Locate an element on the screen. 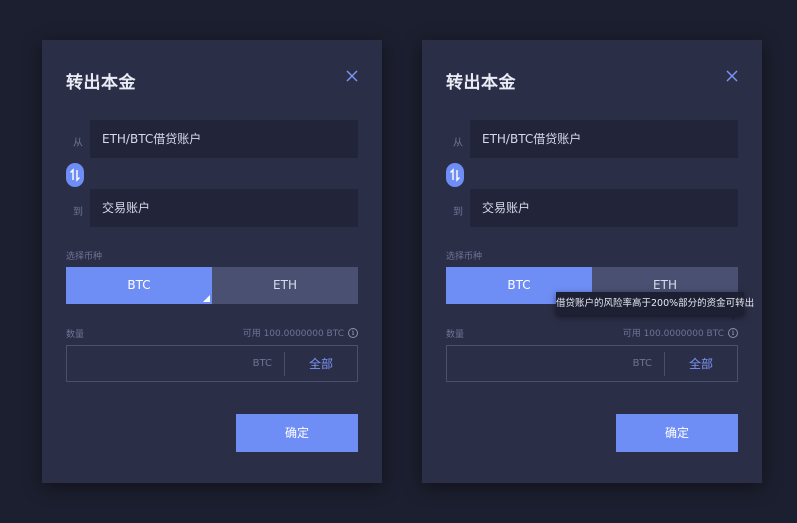 The height and width of the screenshot is (523, 797). currency-option-eth: ETH is located at coordinates (285, 285).